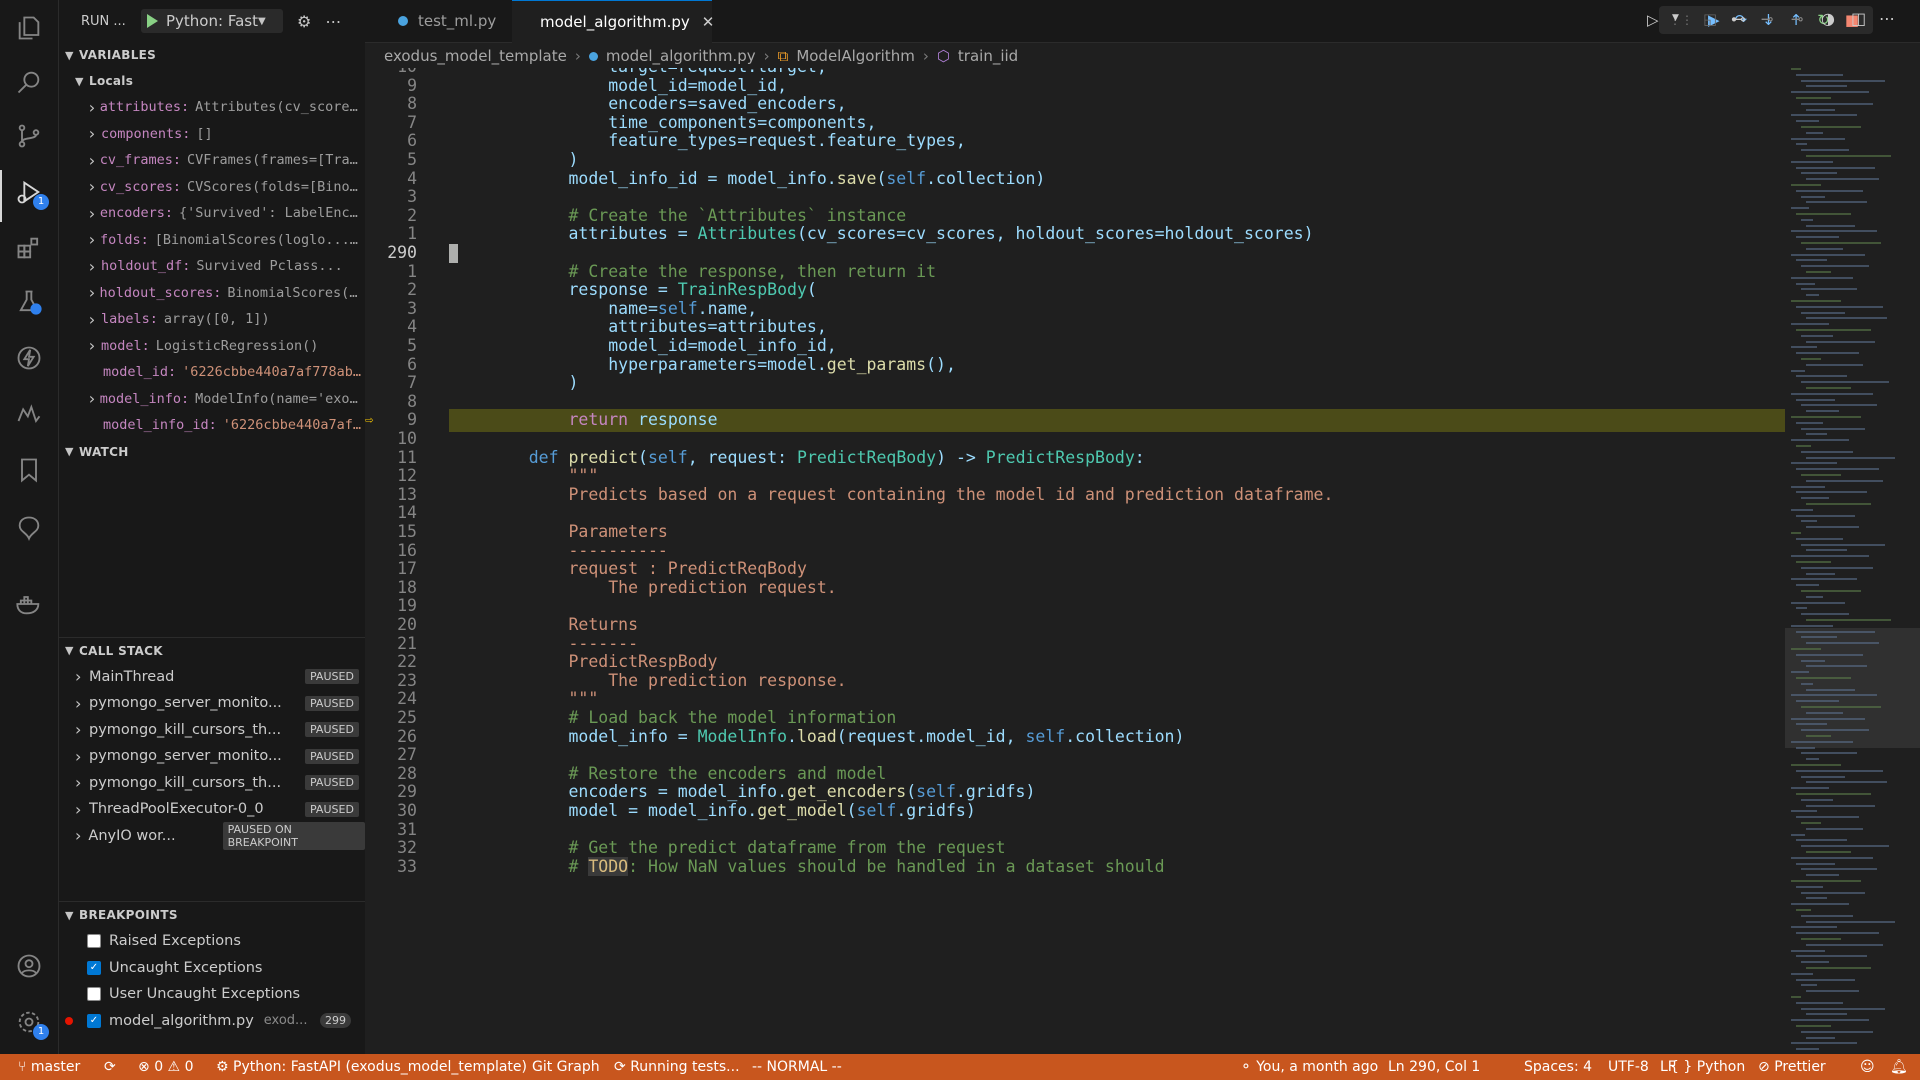 The image size is (1920, 1080). What do you see at coordinates (681, 56) in the screenshot?
I see `breadcrumb-file: model_algorithm.py` at bounding box center [681, 56].